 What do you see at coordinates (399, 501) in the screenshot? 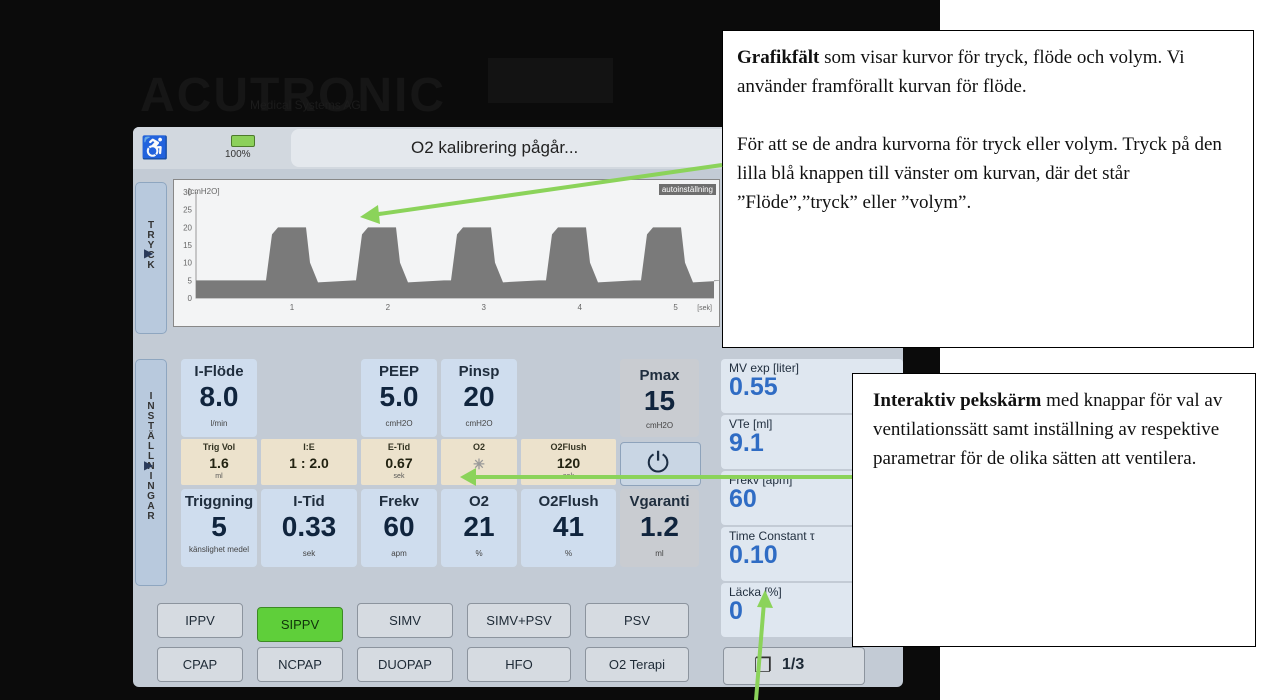
I see `setting-title: Frekv` at bounding box center [399, 501].